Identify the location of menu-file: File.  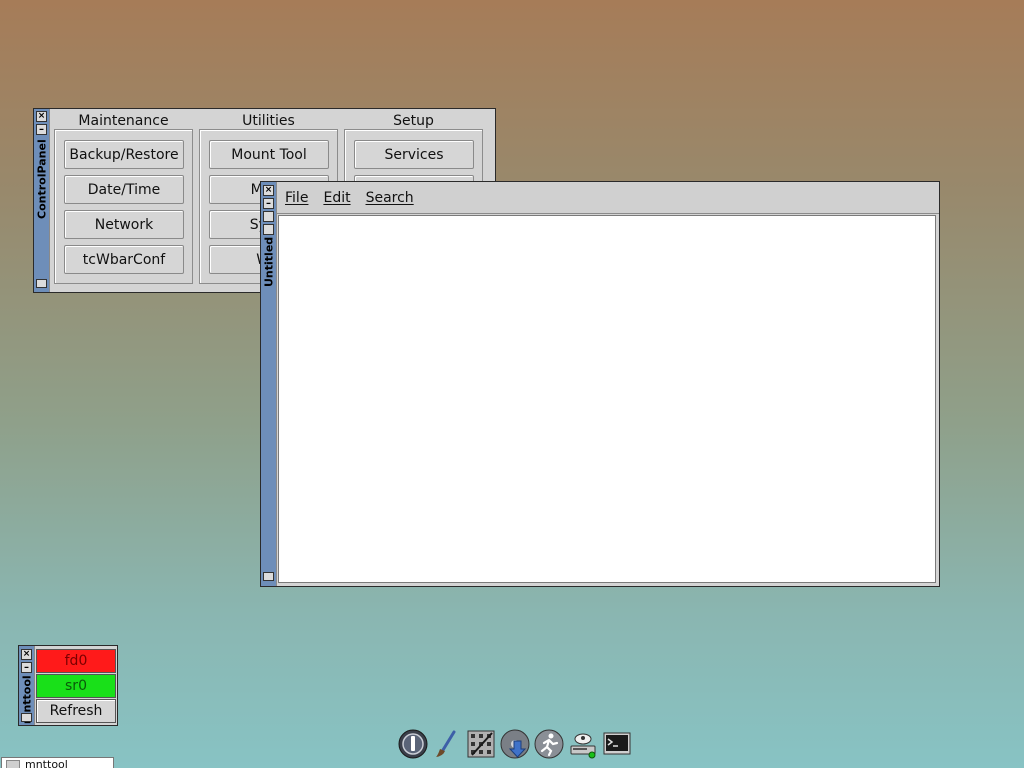
(296, 198).